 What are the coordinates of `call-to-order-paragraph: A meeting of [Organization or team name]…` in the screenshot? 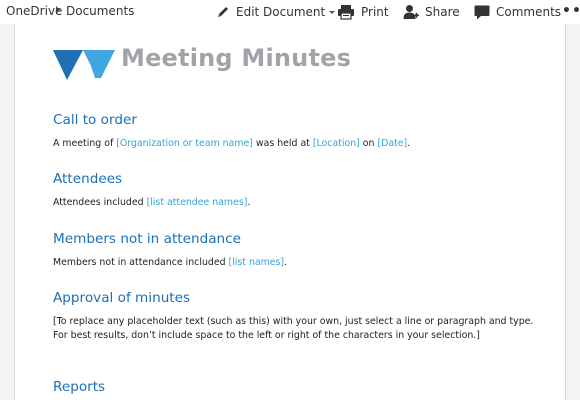 It's located at (232, 143).